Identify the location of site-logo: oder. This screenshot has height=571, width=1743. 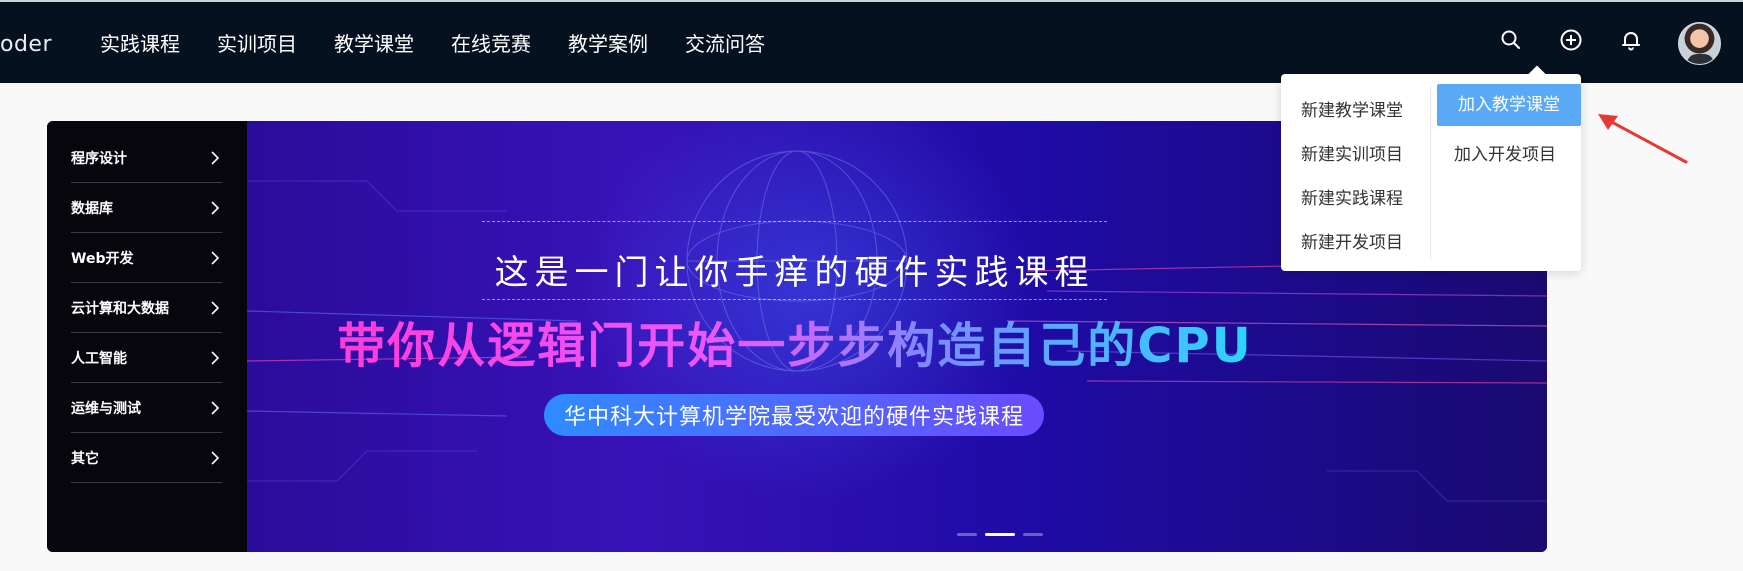
(26, 44).